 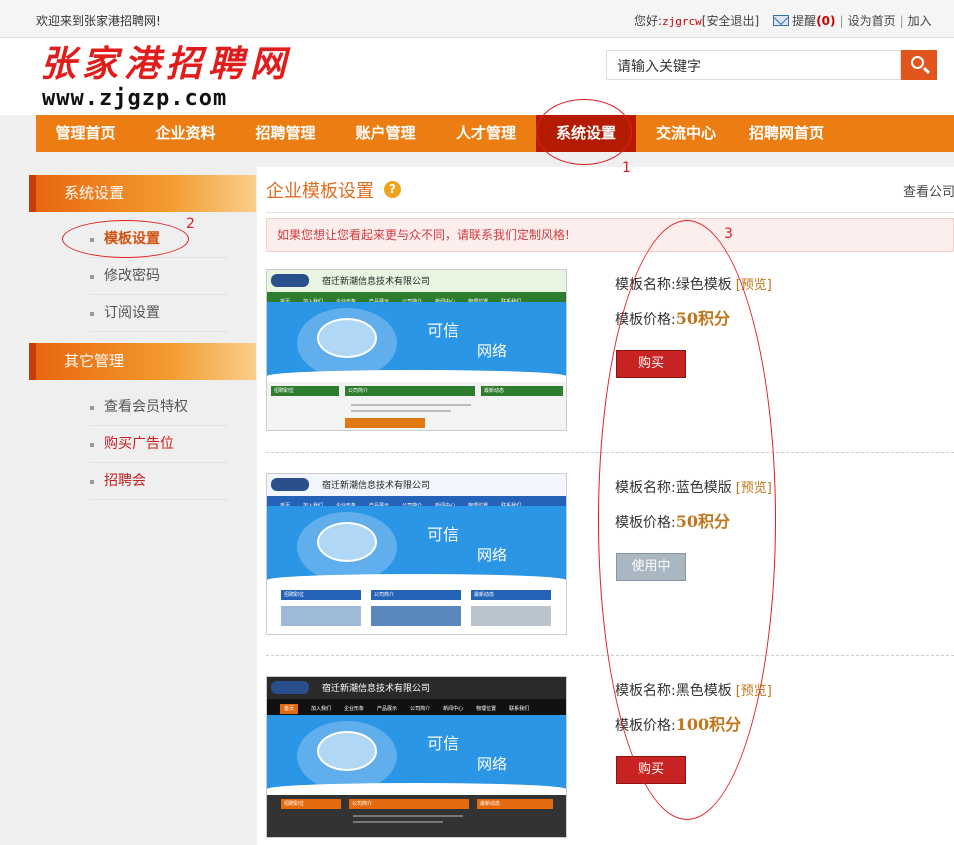 I want to click on set-home-link: 设为首页, so click(x=872, y=21).